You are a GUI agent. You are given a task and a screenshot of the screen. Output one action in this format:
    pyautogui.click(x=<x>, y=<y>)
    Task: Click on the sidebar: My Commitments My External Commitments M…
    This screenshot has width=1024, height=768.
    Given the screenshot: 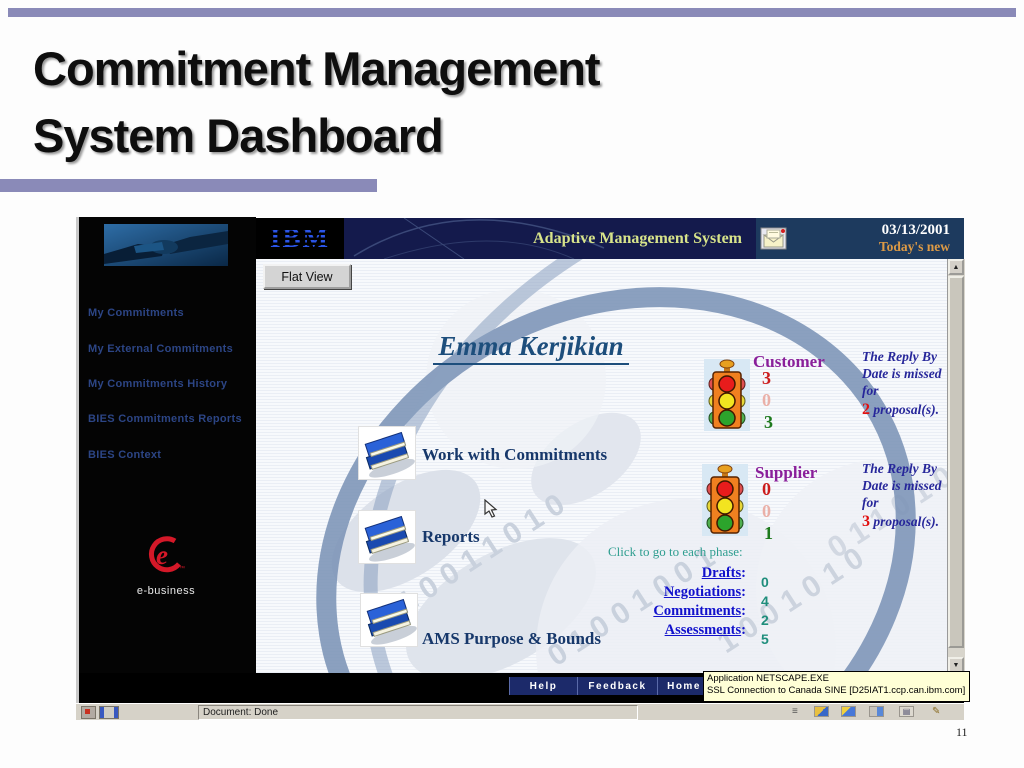 What is the action you would take?
    pyautogui.click(x=166, y=460)
    